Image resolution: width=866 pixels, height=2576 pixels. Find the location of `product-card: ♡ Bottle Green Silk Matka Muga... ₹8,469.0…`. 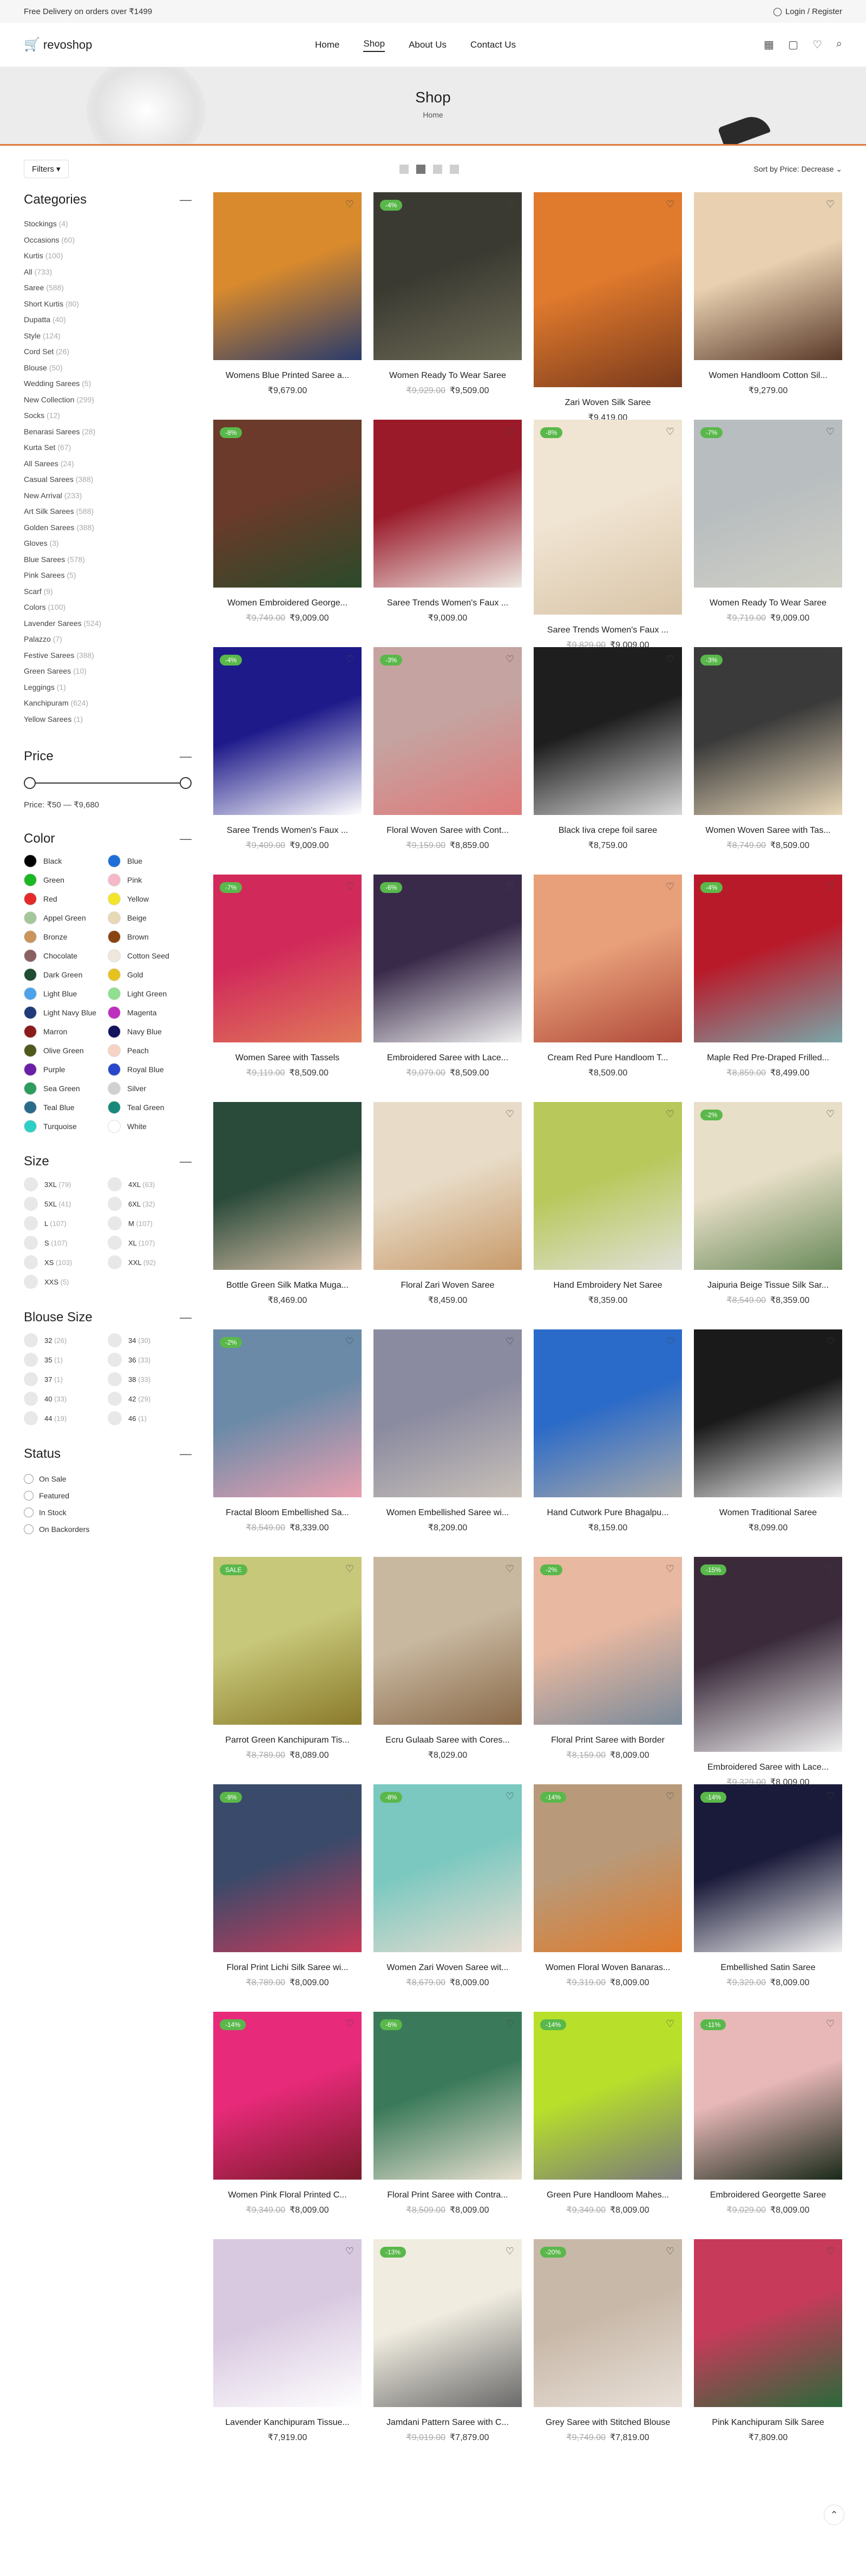

product-card: ♡ Bottle Green Silk Matka Muga... ₹8,469.0… is located at coordinates (287, 1215).